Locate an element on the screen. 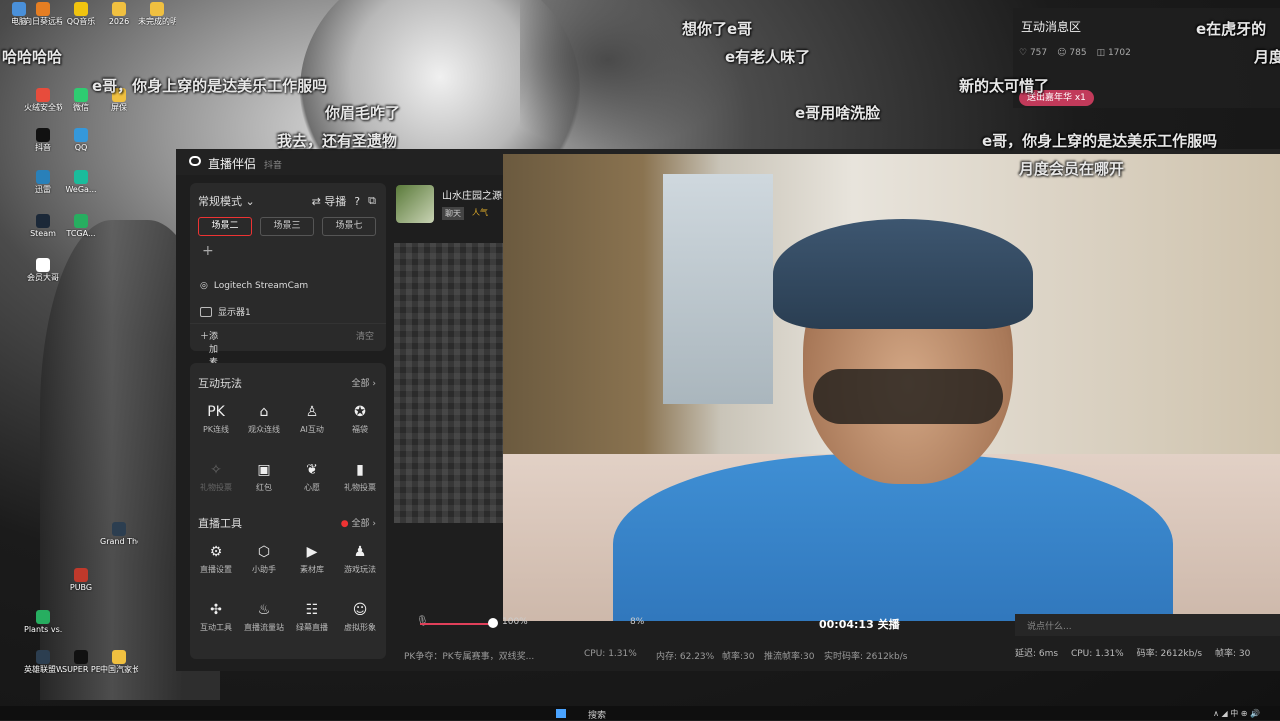 Image resolution: width=1280 pixels, height=721 pixels. gift-vote-tool: ✧ 礼物投票 is located at coordinates (216, 477).